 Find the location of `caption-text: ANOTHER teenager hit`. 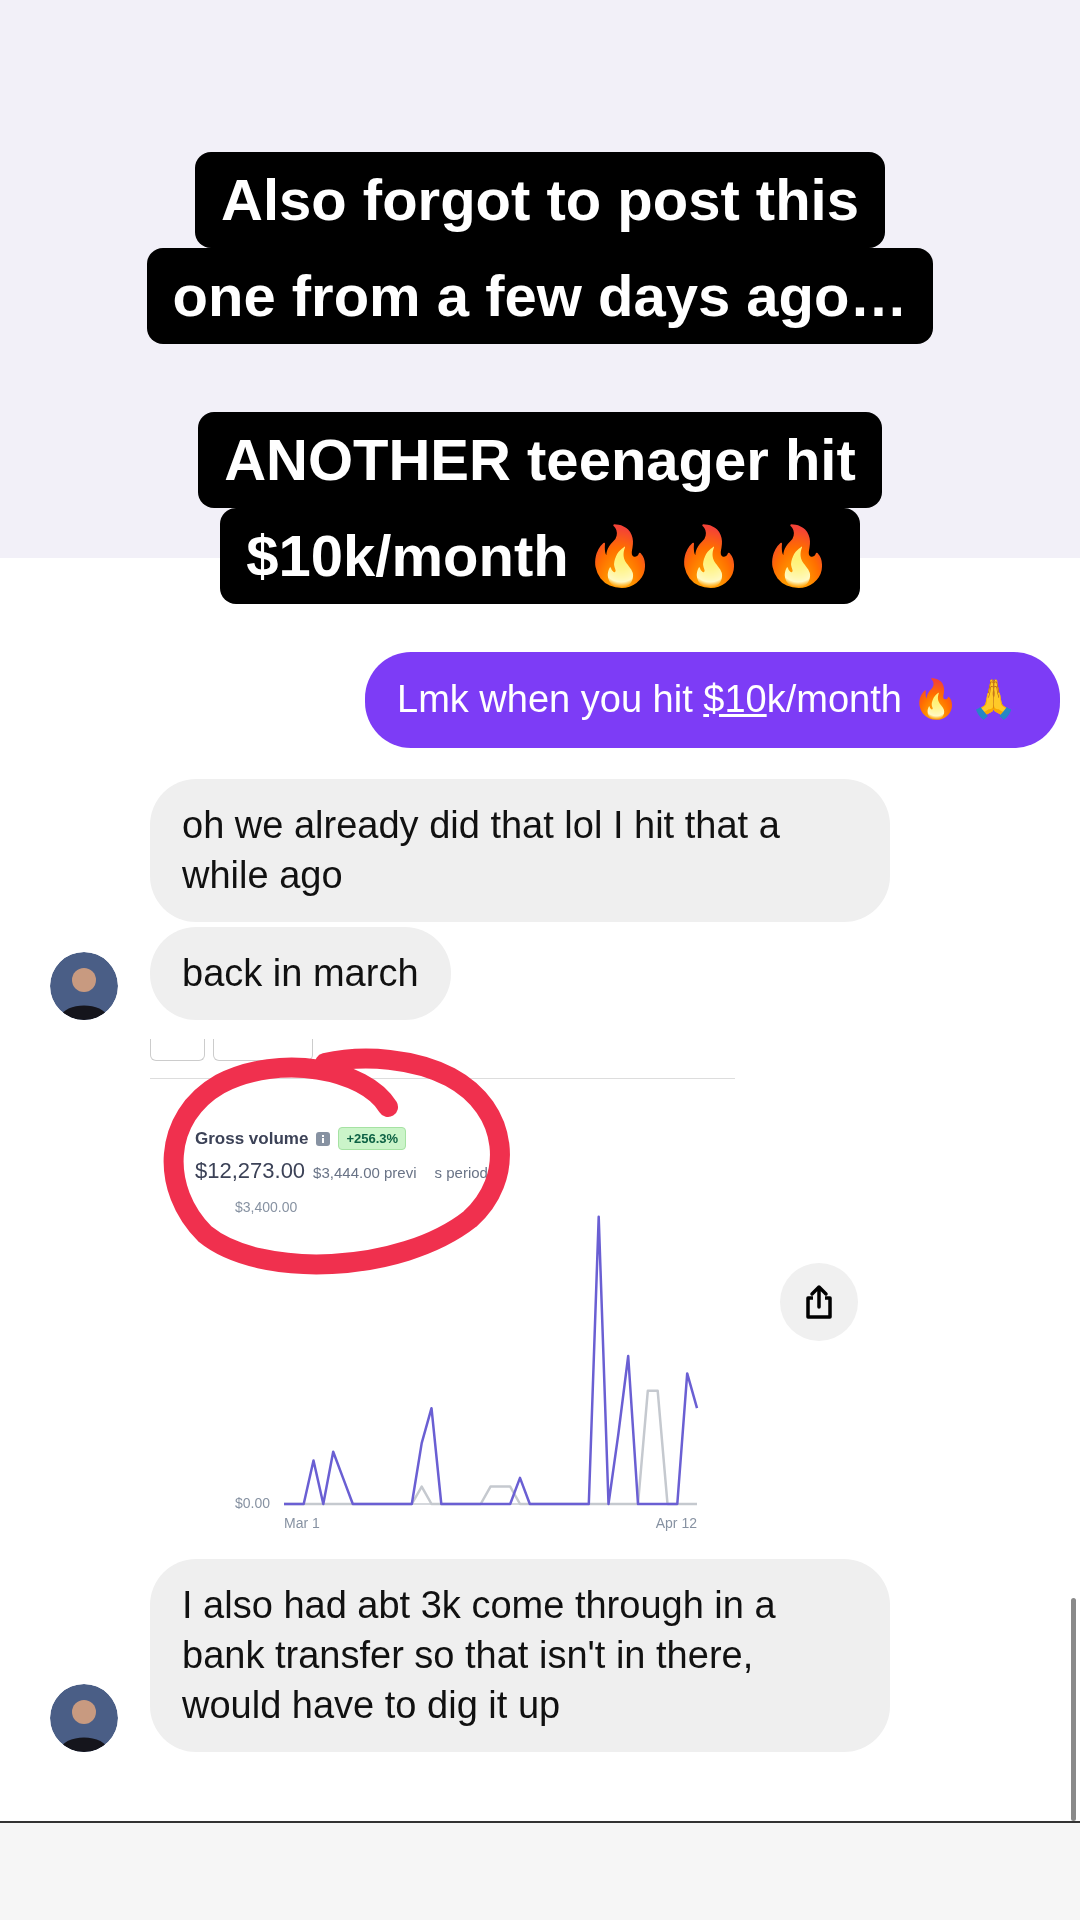

caption-text: ANOTHER teenager hit is located at coordinates (540, 460).